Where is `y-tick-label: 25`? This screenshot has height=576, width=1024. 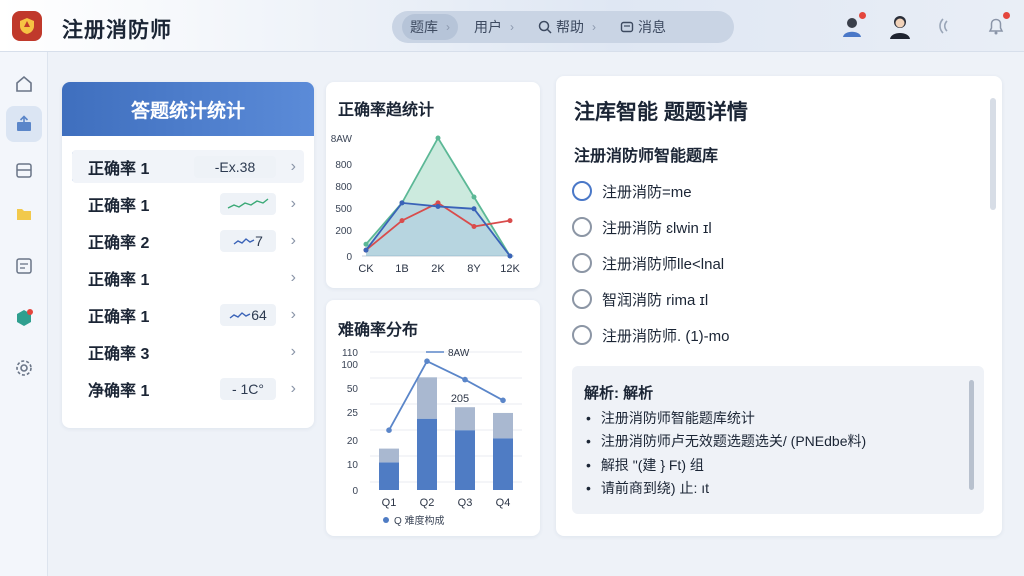 y-tick-label: 25 is located at coordinates (353, 413).